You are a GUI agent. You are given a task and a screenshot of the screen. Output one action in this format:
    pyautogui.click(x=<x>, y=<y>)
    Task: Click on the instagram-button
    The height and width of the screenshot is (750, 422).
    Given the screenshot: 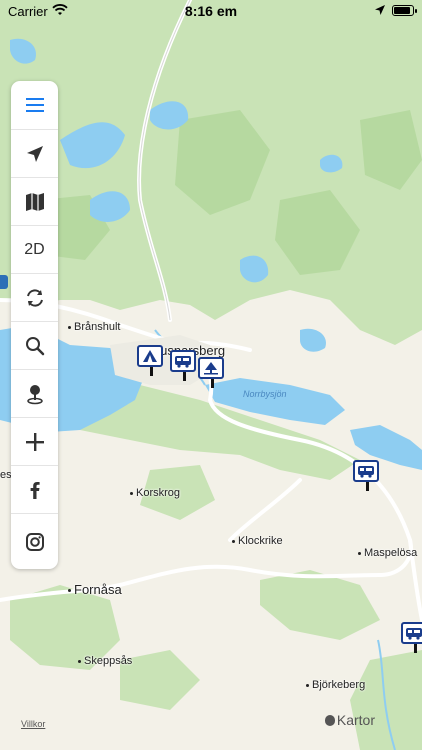 What is the action you would take?
    pyautogui.click(x=34, y=541)
    